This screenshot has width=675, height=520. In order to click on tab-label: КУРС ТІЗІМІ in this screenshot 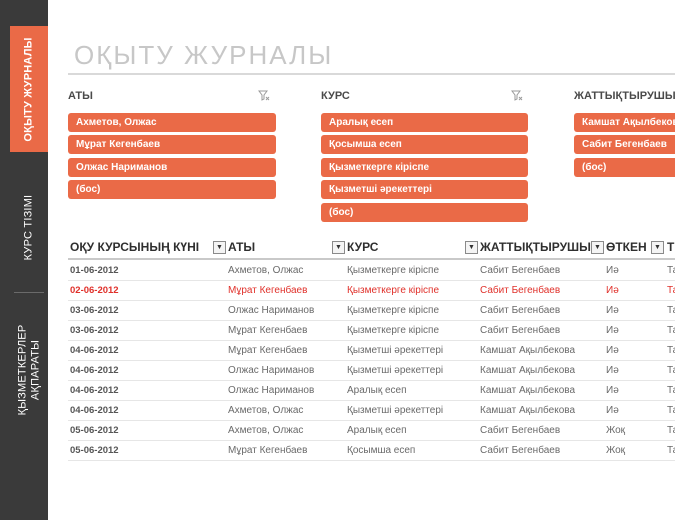, I will do `click(28, 227)`.